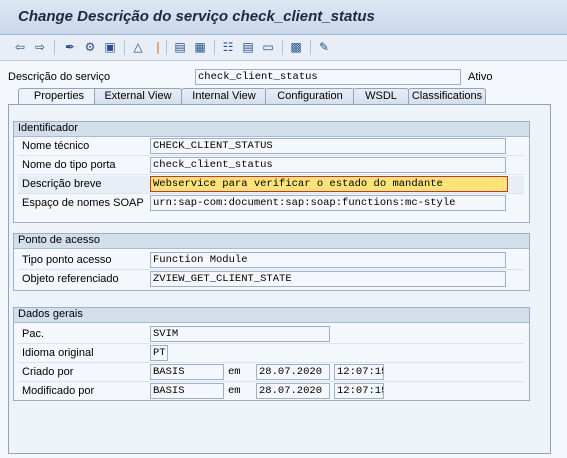 This screenshot has width=567, height=458. What do you see at coordinates (90, 47) in the screenshot?
I see `other-object-icon: ⚙` at bounding box center [90, 47].